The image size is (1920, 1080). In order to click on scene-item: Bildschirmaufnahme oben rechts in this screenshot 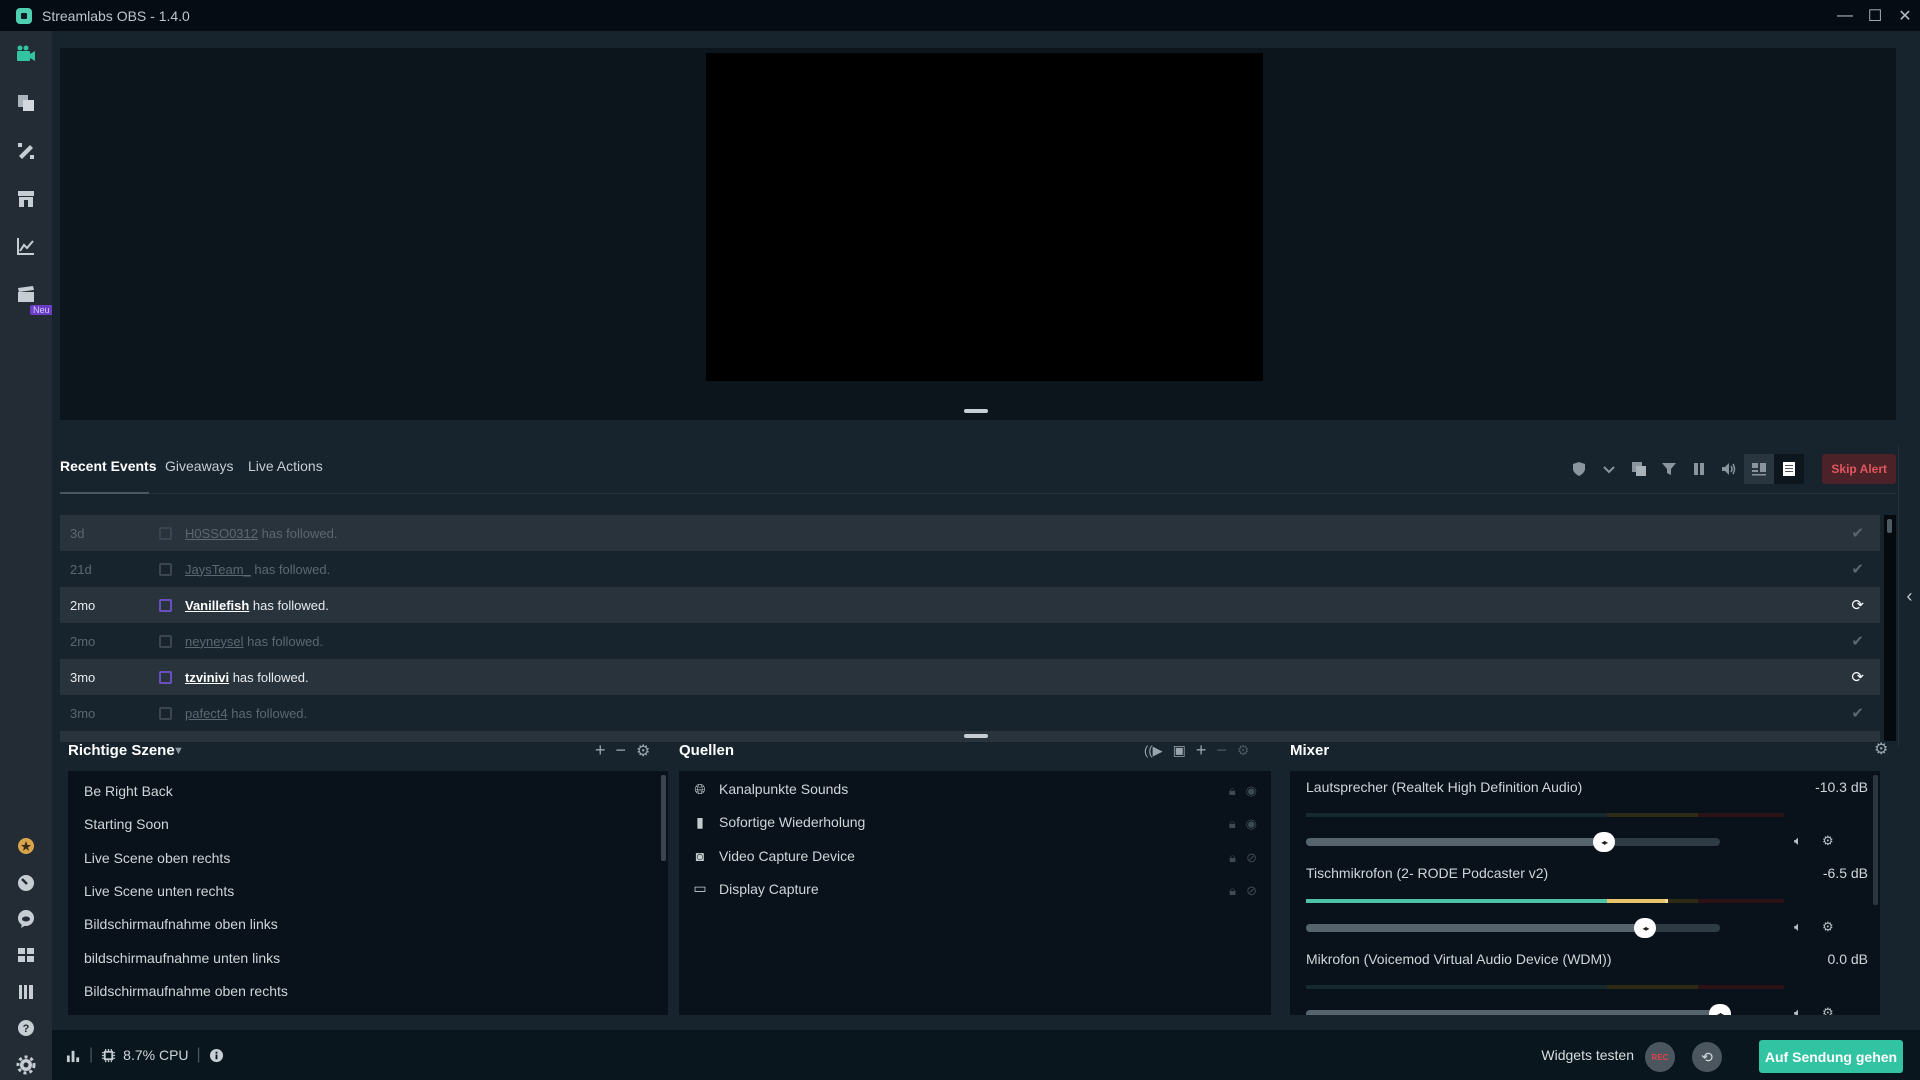, I will do `click(186, 991)`.